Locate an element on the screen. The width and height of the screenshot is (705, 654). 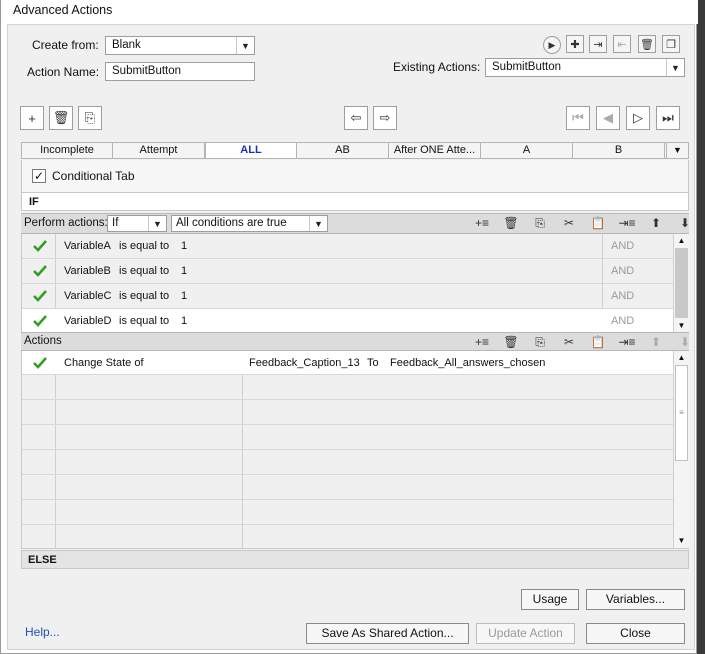
condition-operator: is equal to is located at coordinates (144, 271).